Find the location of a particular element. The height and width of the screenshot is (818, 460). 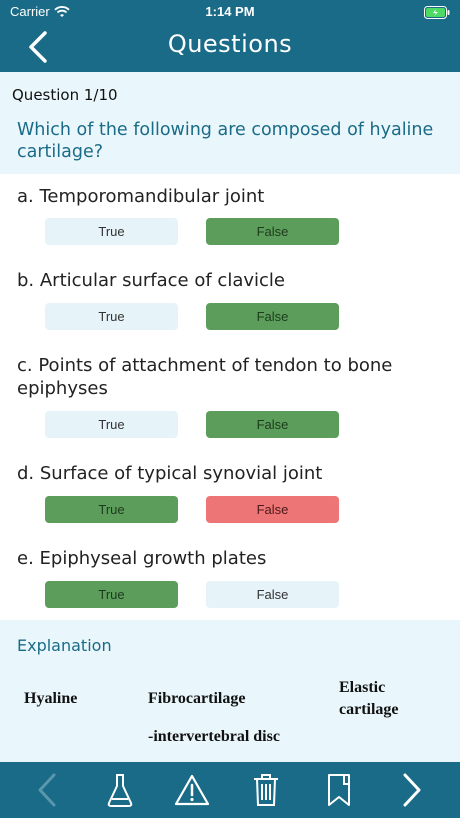

trash-icon is located at coordinates (266, 790).